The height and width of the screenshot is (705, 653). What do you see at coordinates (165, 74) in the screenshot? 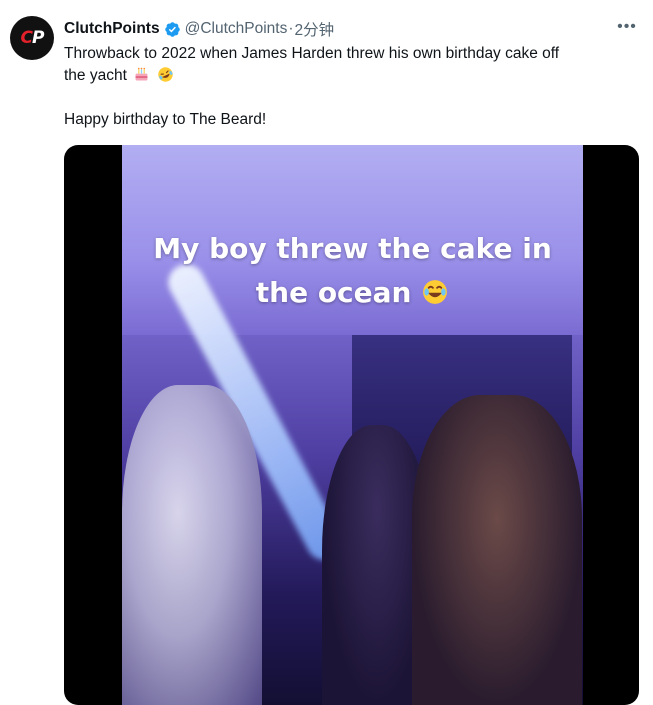
I see `rofl-emoji-icon` at bounding box center [165, 74].